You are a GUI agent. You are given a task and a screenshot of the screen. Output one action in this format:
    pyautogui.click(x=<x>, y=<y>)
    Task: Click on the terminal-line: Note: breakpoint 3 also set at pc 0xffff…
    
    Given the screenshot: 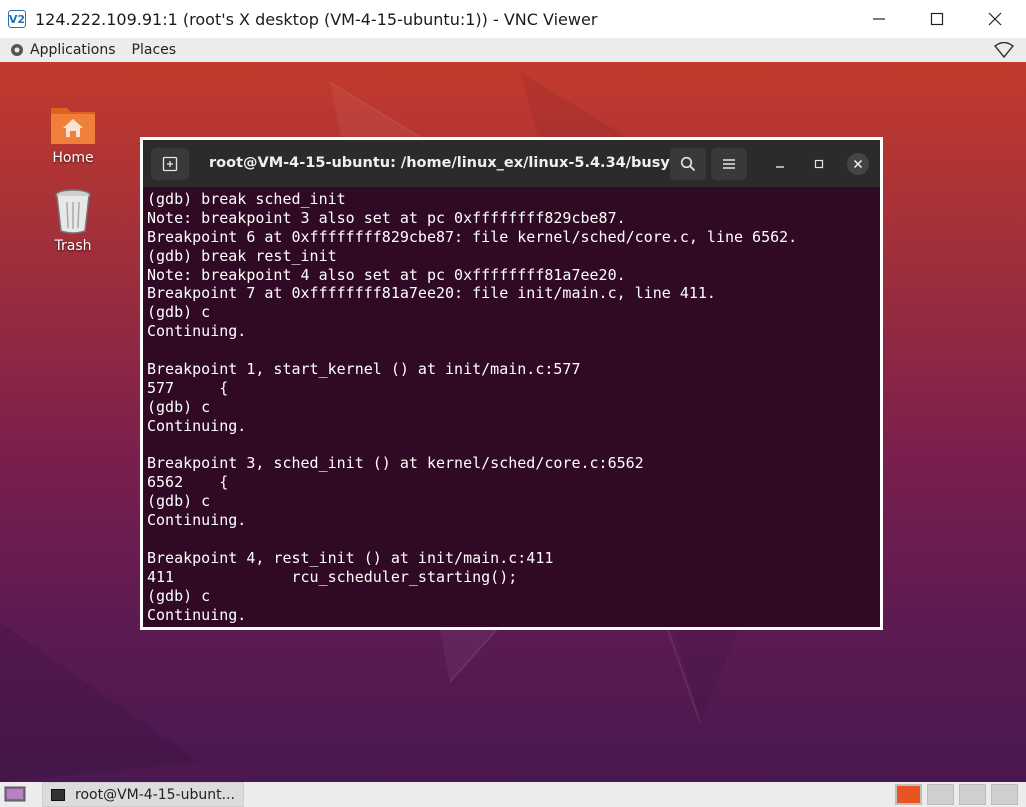 What is the action you would take?
    pyautogui.click(x=386, y=217)
    